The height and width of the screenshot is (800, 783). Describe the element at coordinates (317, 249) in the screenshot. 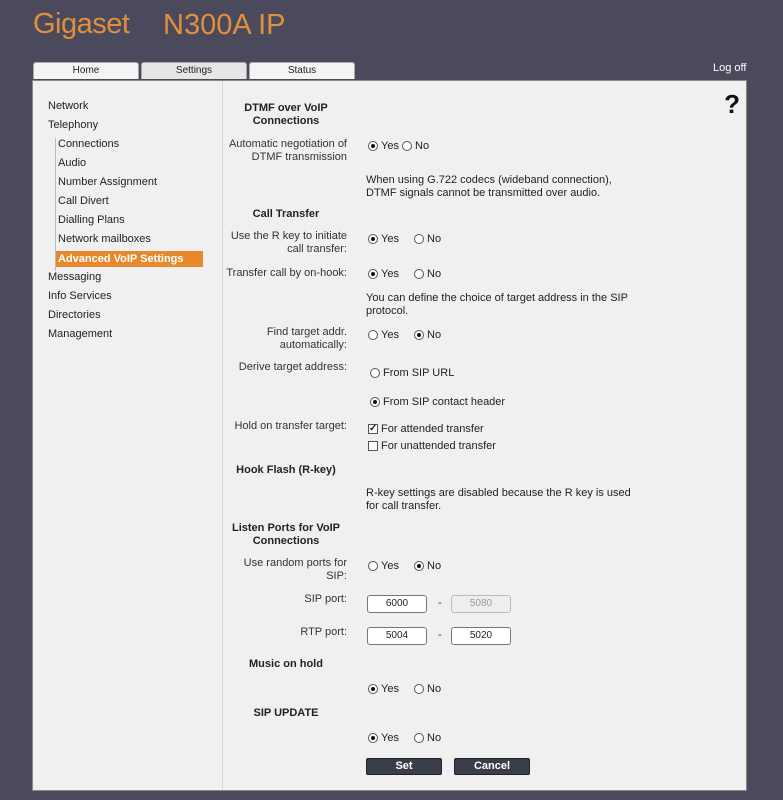

I see `label-line: call transfer:` at that location.